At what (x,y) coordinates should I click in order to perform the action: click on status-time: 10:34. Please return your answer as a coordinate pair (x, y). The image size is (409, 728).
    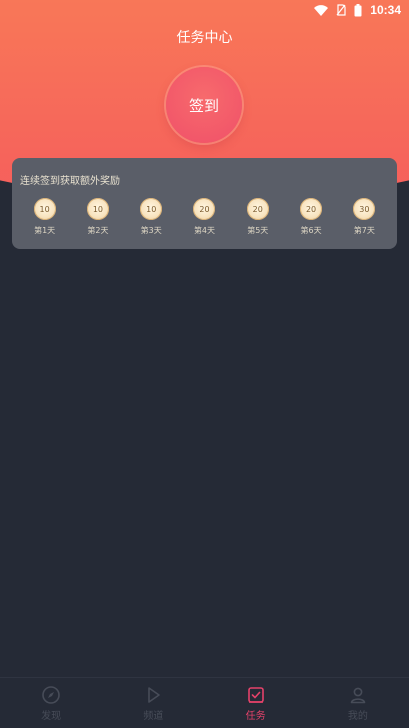
    Looking at the image, I should click on (385, 10).